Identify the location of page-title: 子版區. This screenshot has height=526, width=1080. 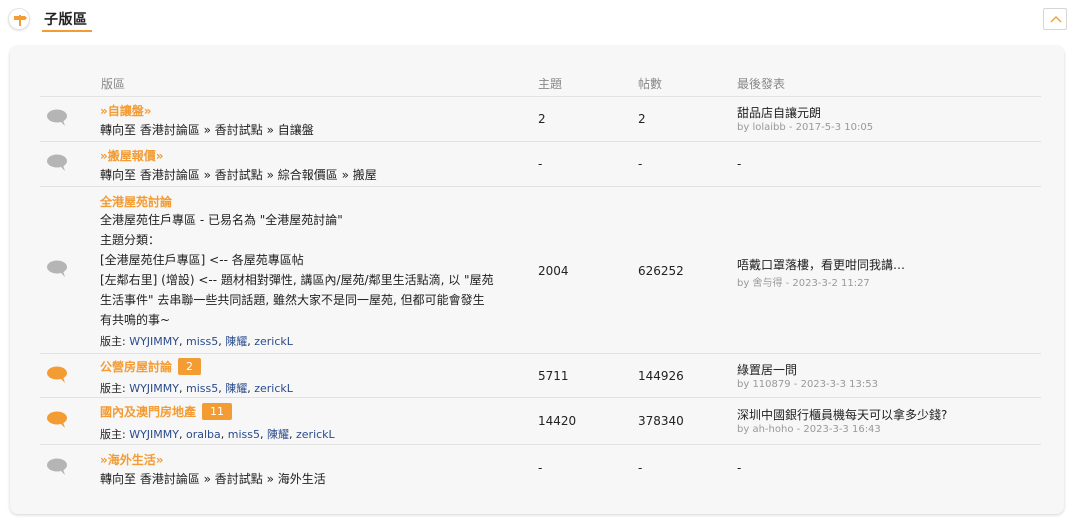
(66, 20).